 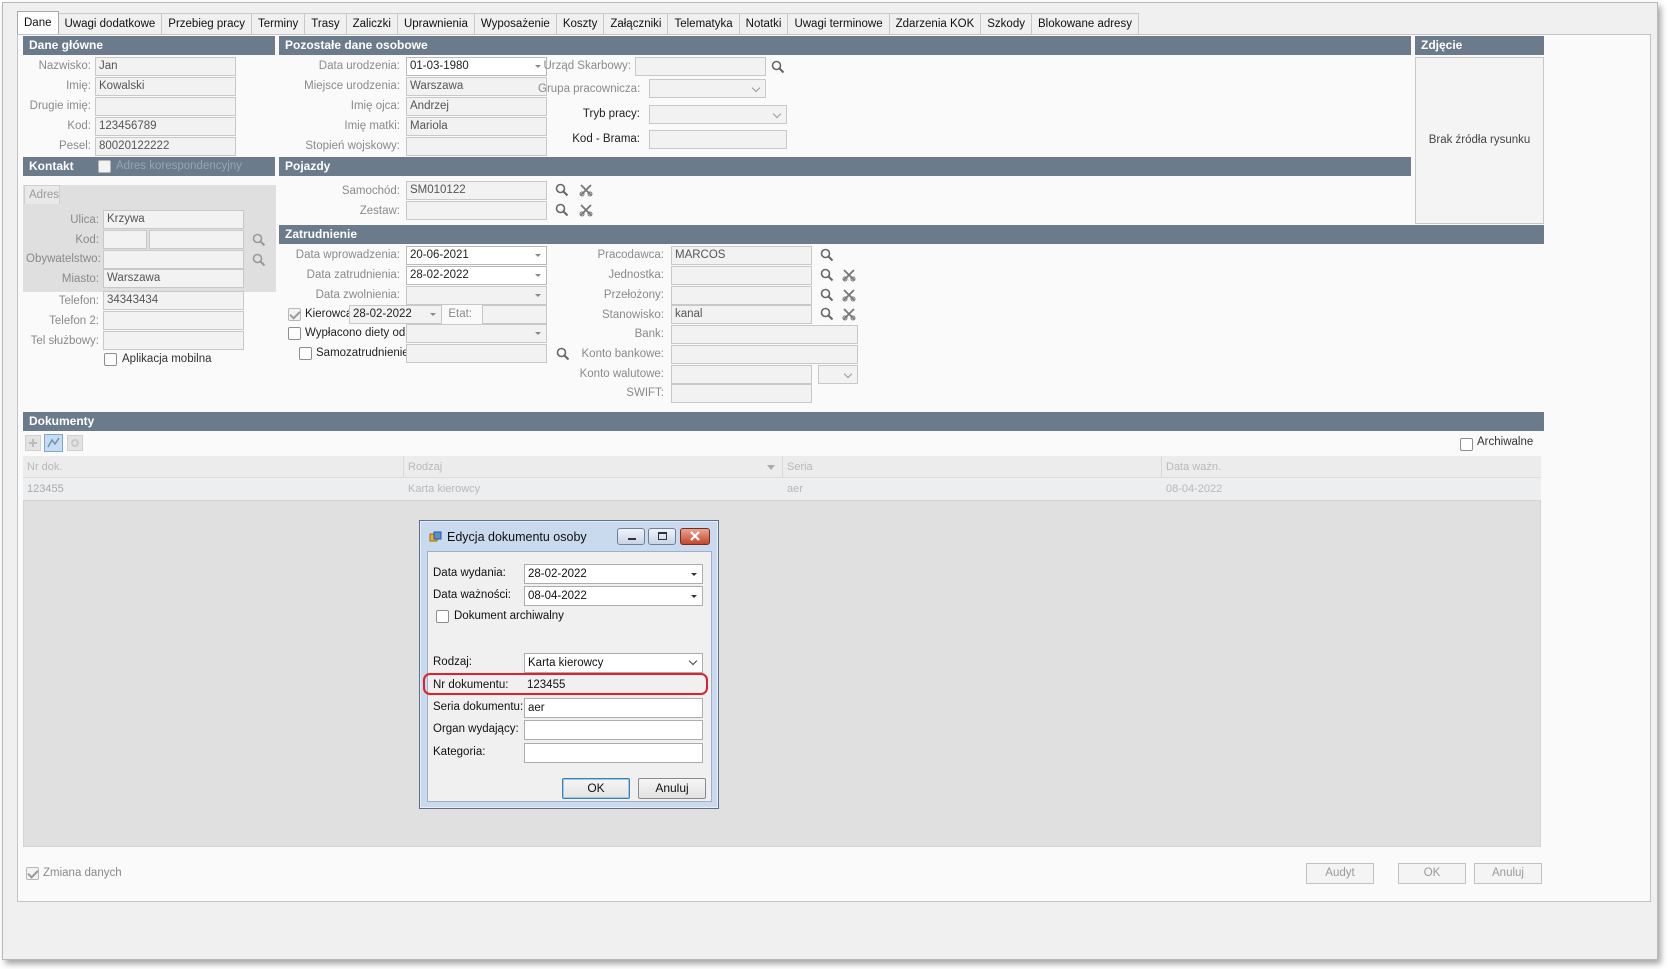 I want to click on tab-koszty: Koszty, so click(x=580, y=23).